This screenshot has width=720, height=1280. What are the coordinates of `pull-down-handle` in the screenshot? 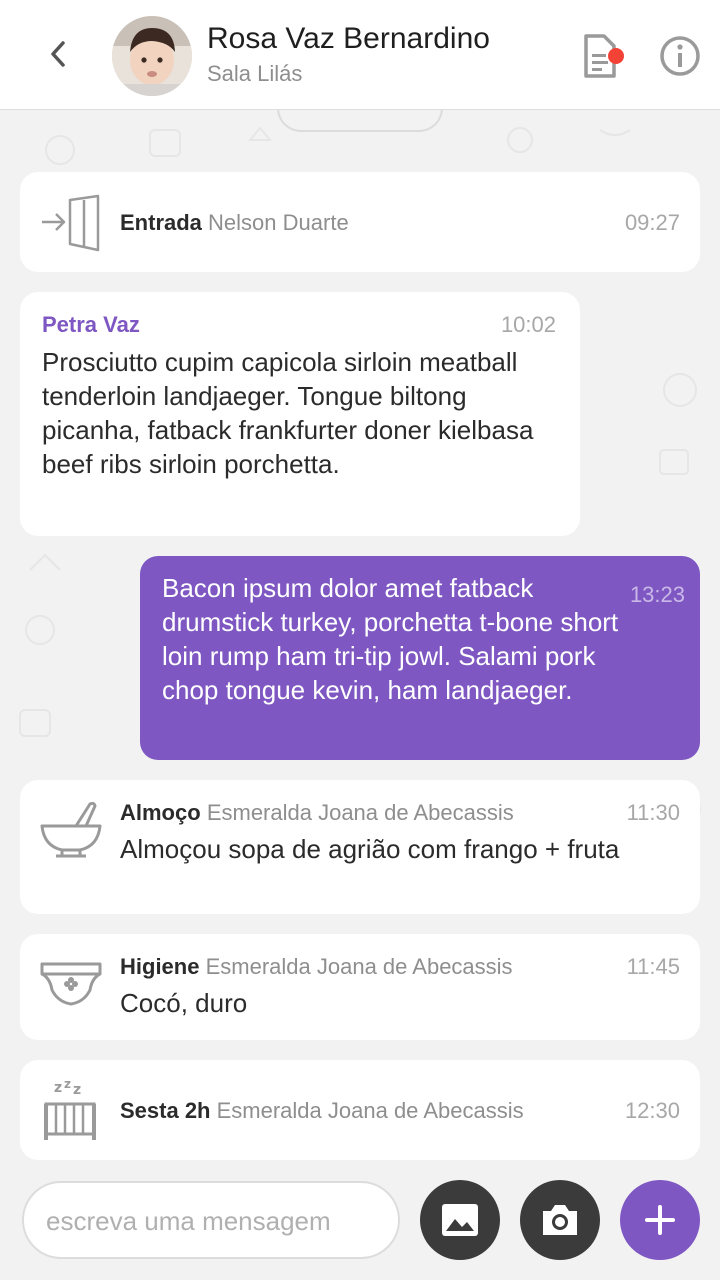 It's located at (360, 120).